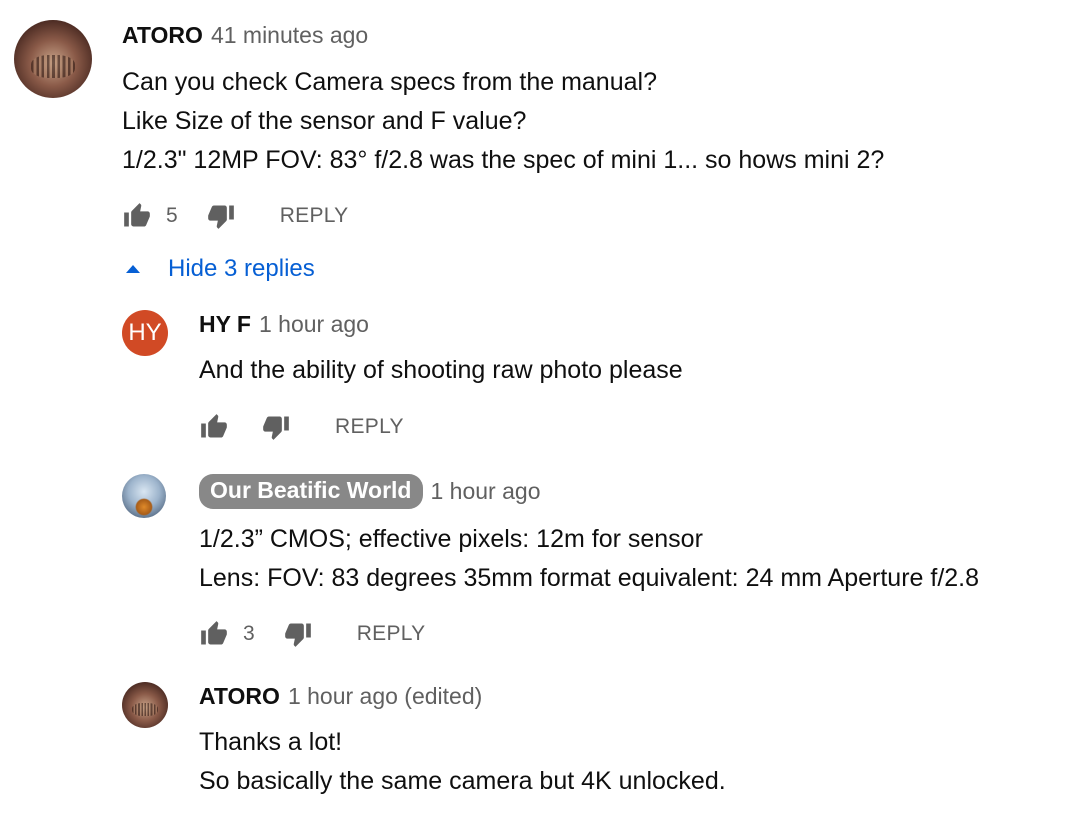 This screenshot has height=817, width=1080. Describe the element at coordinates (385, 696) in the screenshot. I see `timestamp: 1 hour ago (edited)` at that location.